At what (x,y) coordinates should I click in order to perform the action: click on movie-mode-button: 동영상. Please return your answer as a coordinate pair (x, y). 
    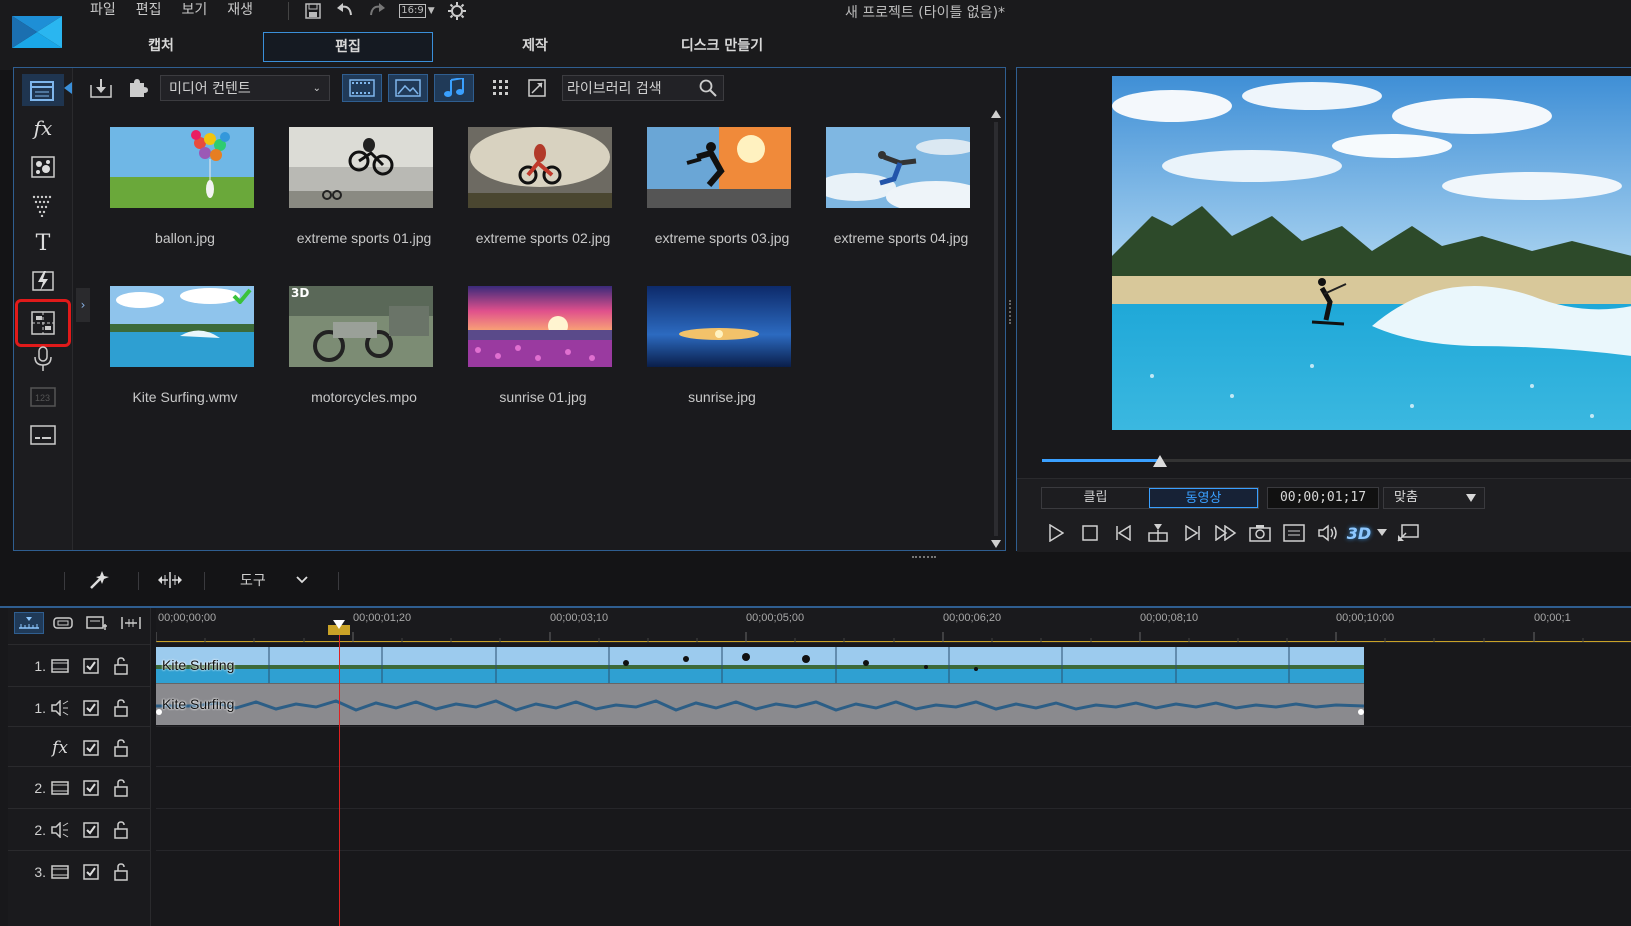
    Looking at the image, I should click on (1203, 498).